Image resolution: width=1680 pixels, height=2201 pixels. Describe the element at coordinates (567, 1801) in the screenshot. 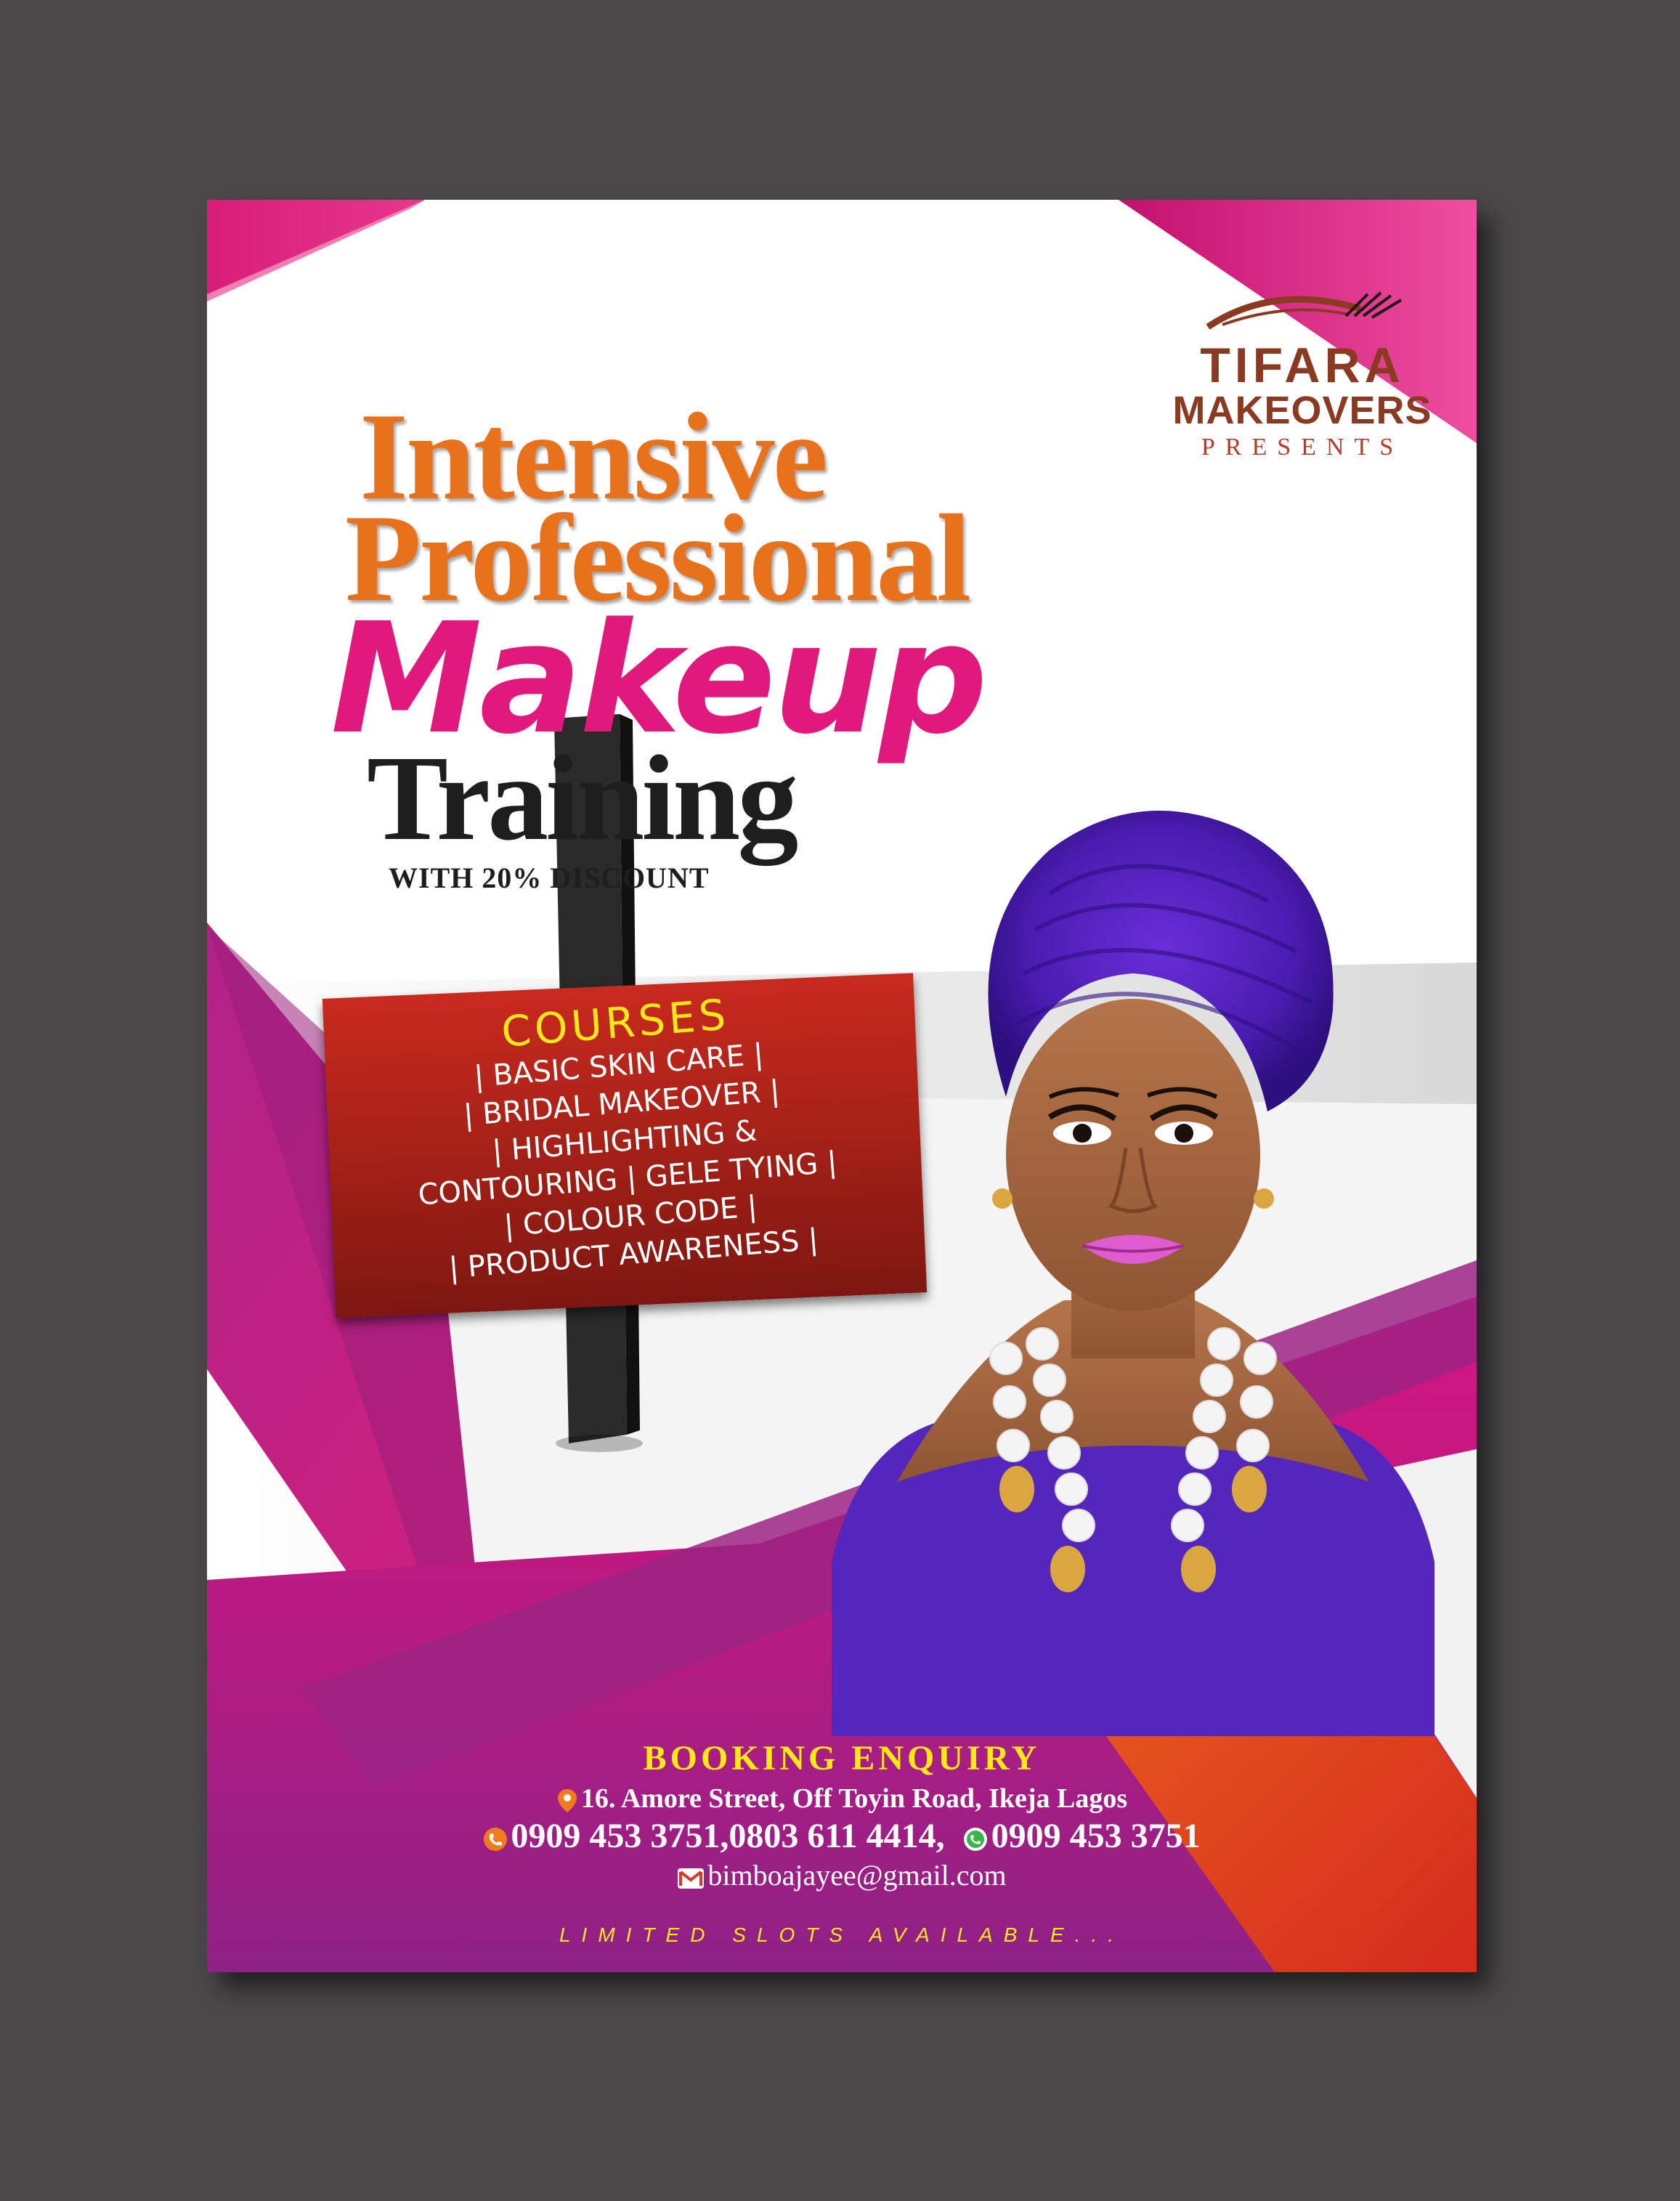

I see `location-pin-icon` at that location.